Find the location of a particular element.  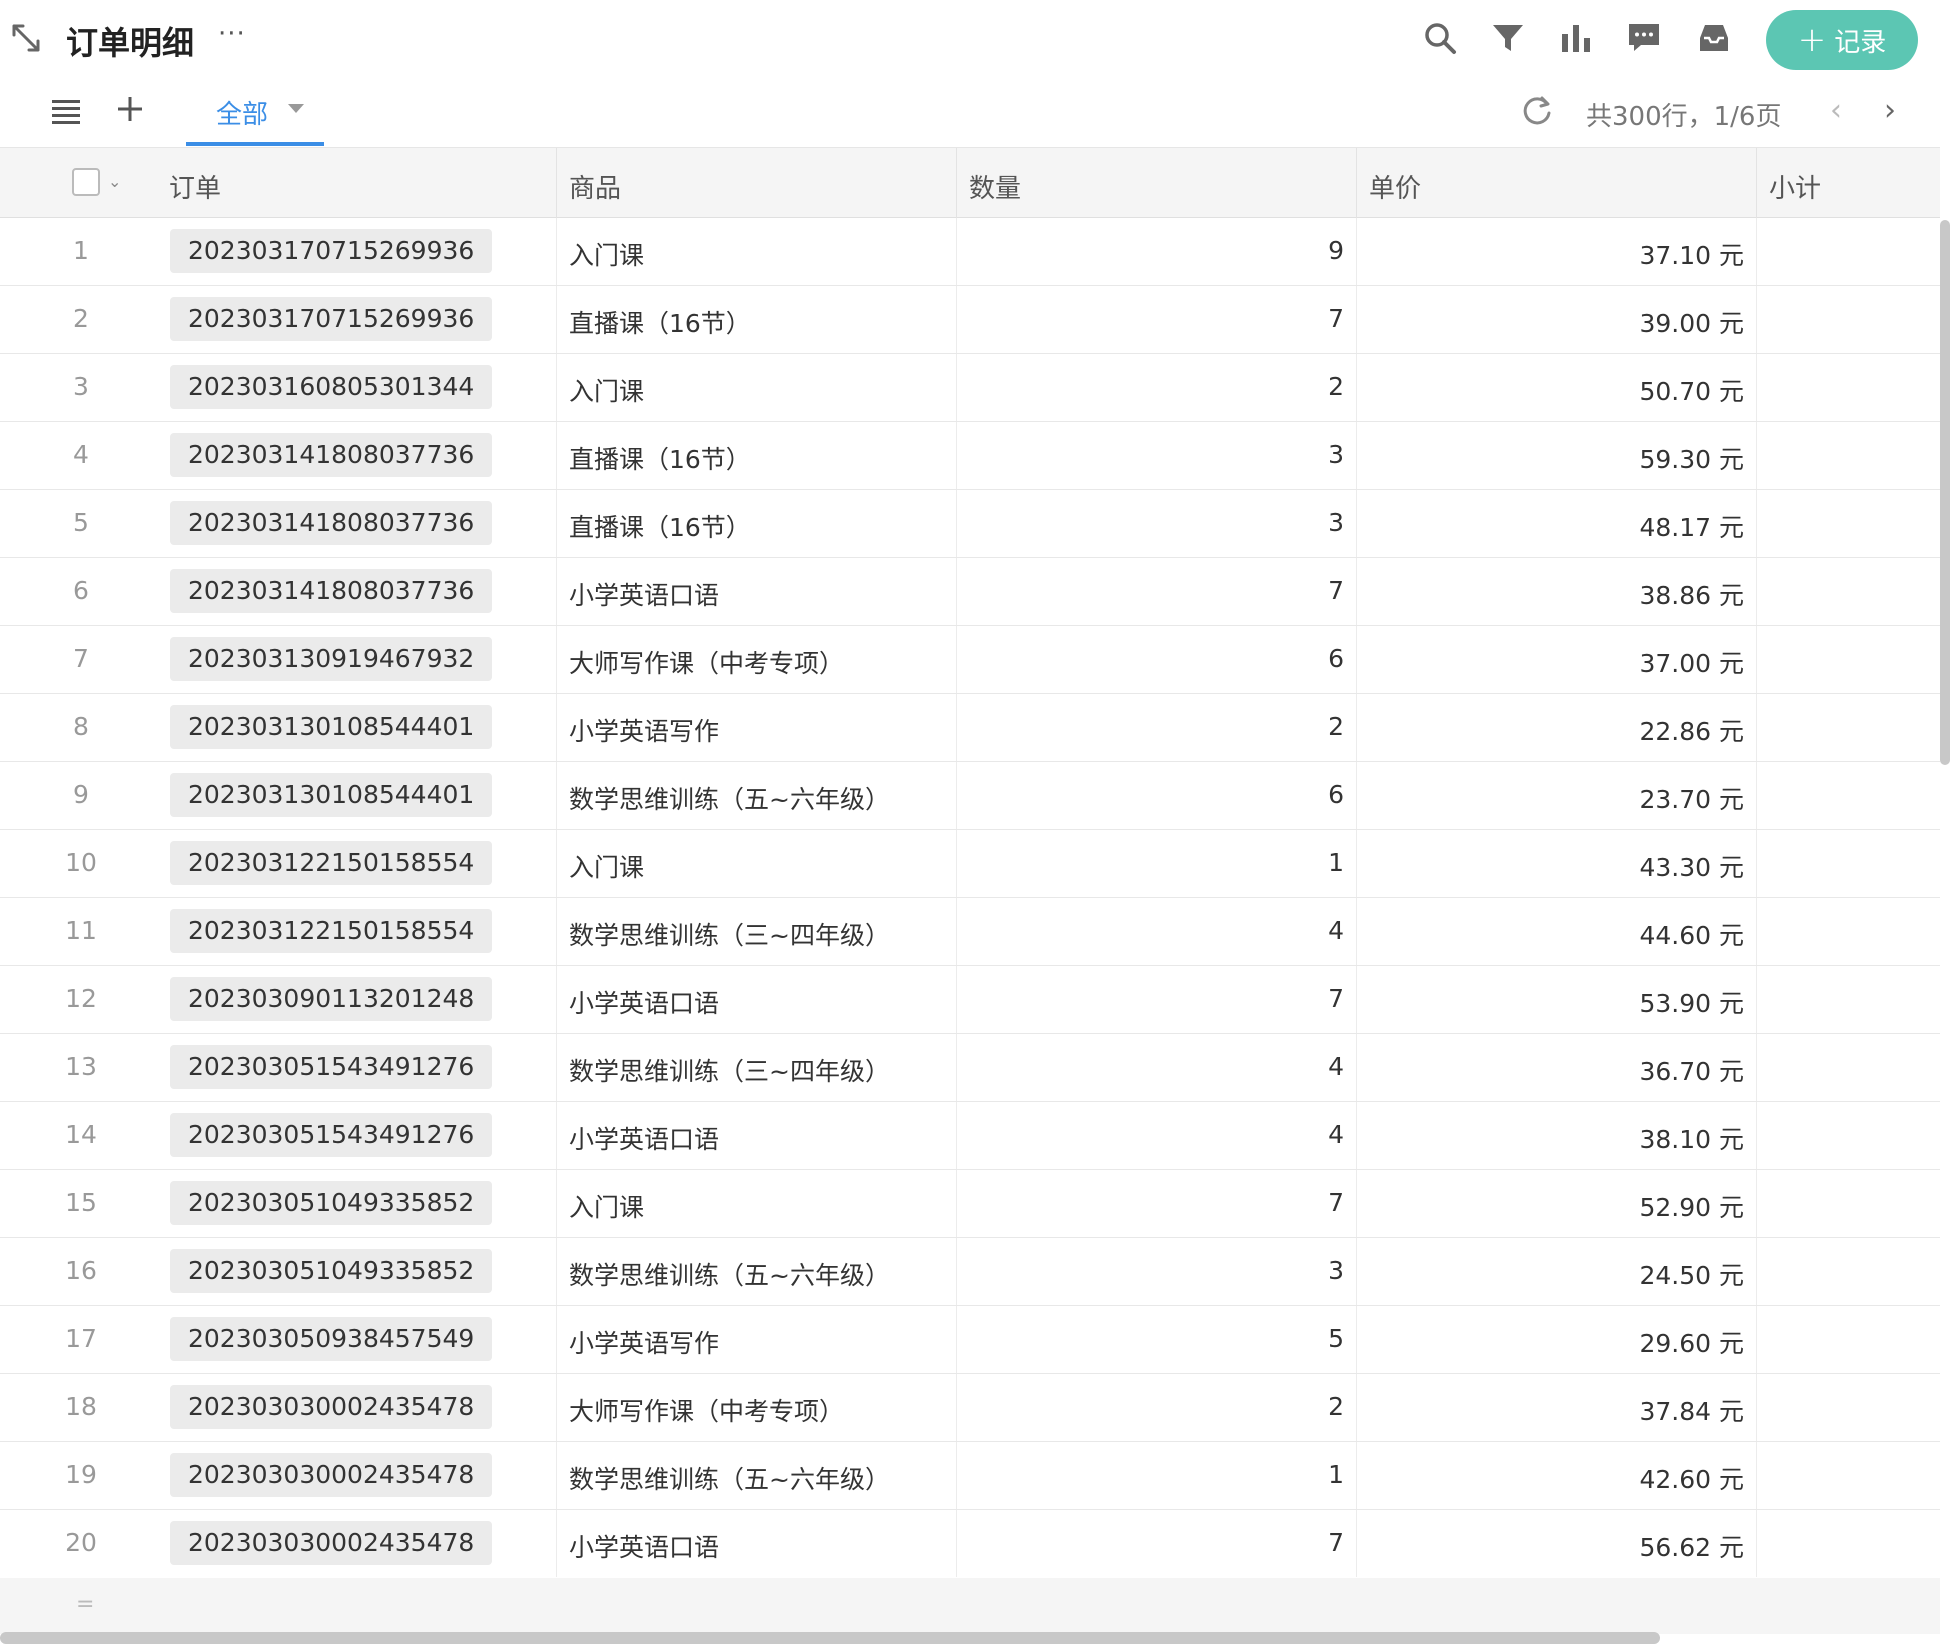

table-row: 4 202303141808037736 直播课（16节） 3 59.30 元 is located at coordinates (970, 456).